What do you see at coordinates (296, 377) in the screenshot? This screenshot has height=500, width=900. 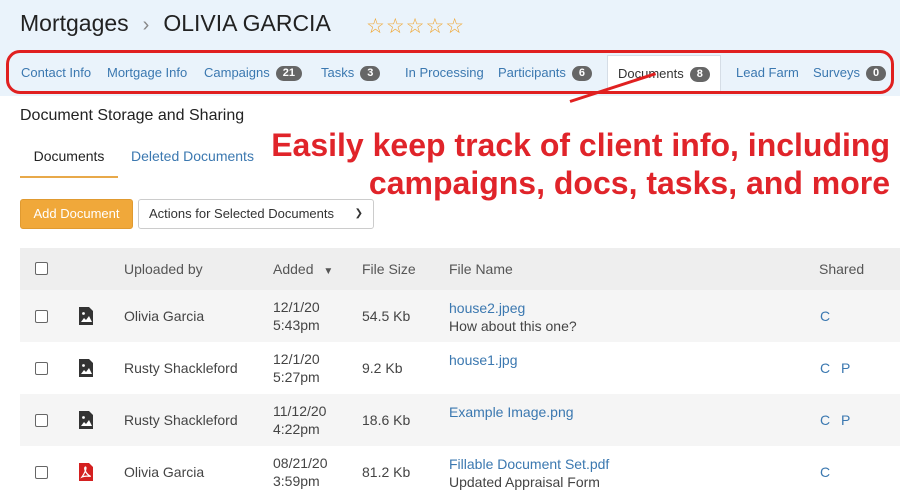 I see `added-time: 5:27pm` at bounding box center [296, 377].